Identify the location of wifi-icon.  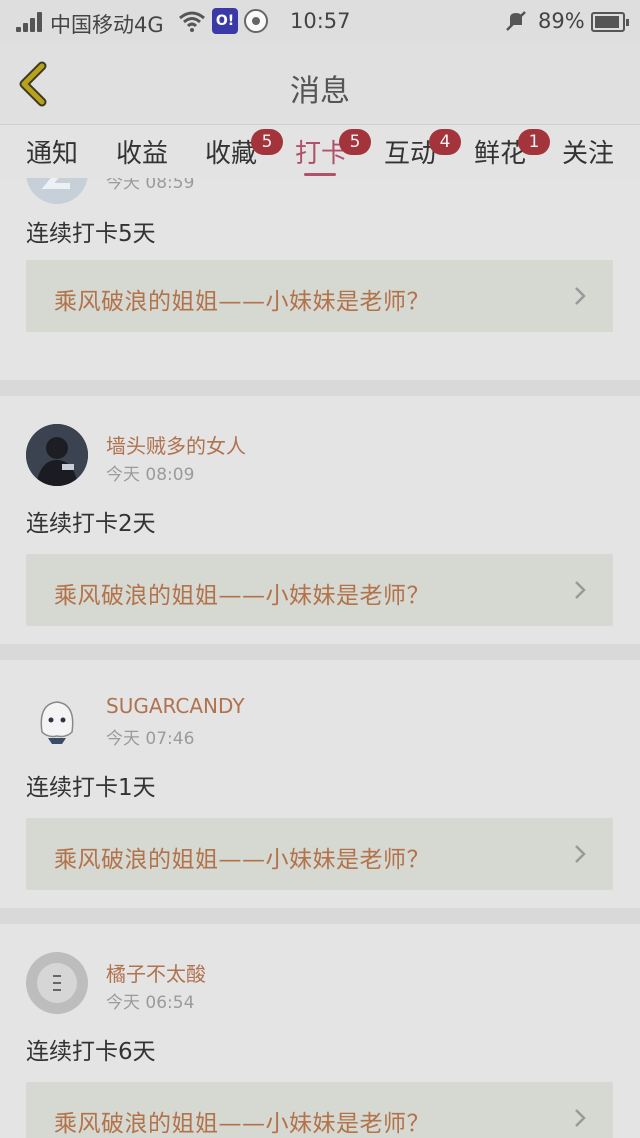
(192, 21).